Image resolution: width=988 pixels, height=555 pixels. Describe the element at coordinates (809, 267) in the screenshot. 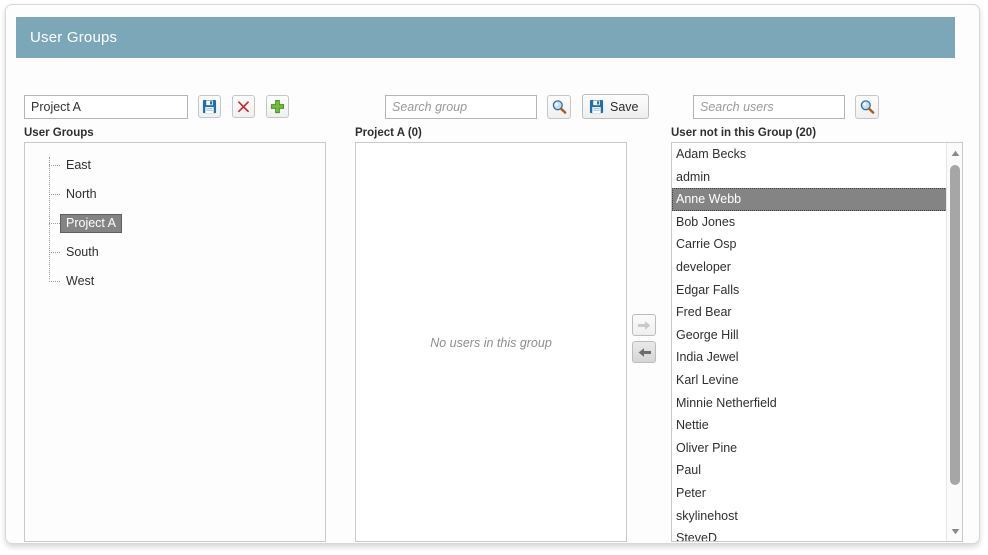

I see `user-list-item: developer` at that location.